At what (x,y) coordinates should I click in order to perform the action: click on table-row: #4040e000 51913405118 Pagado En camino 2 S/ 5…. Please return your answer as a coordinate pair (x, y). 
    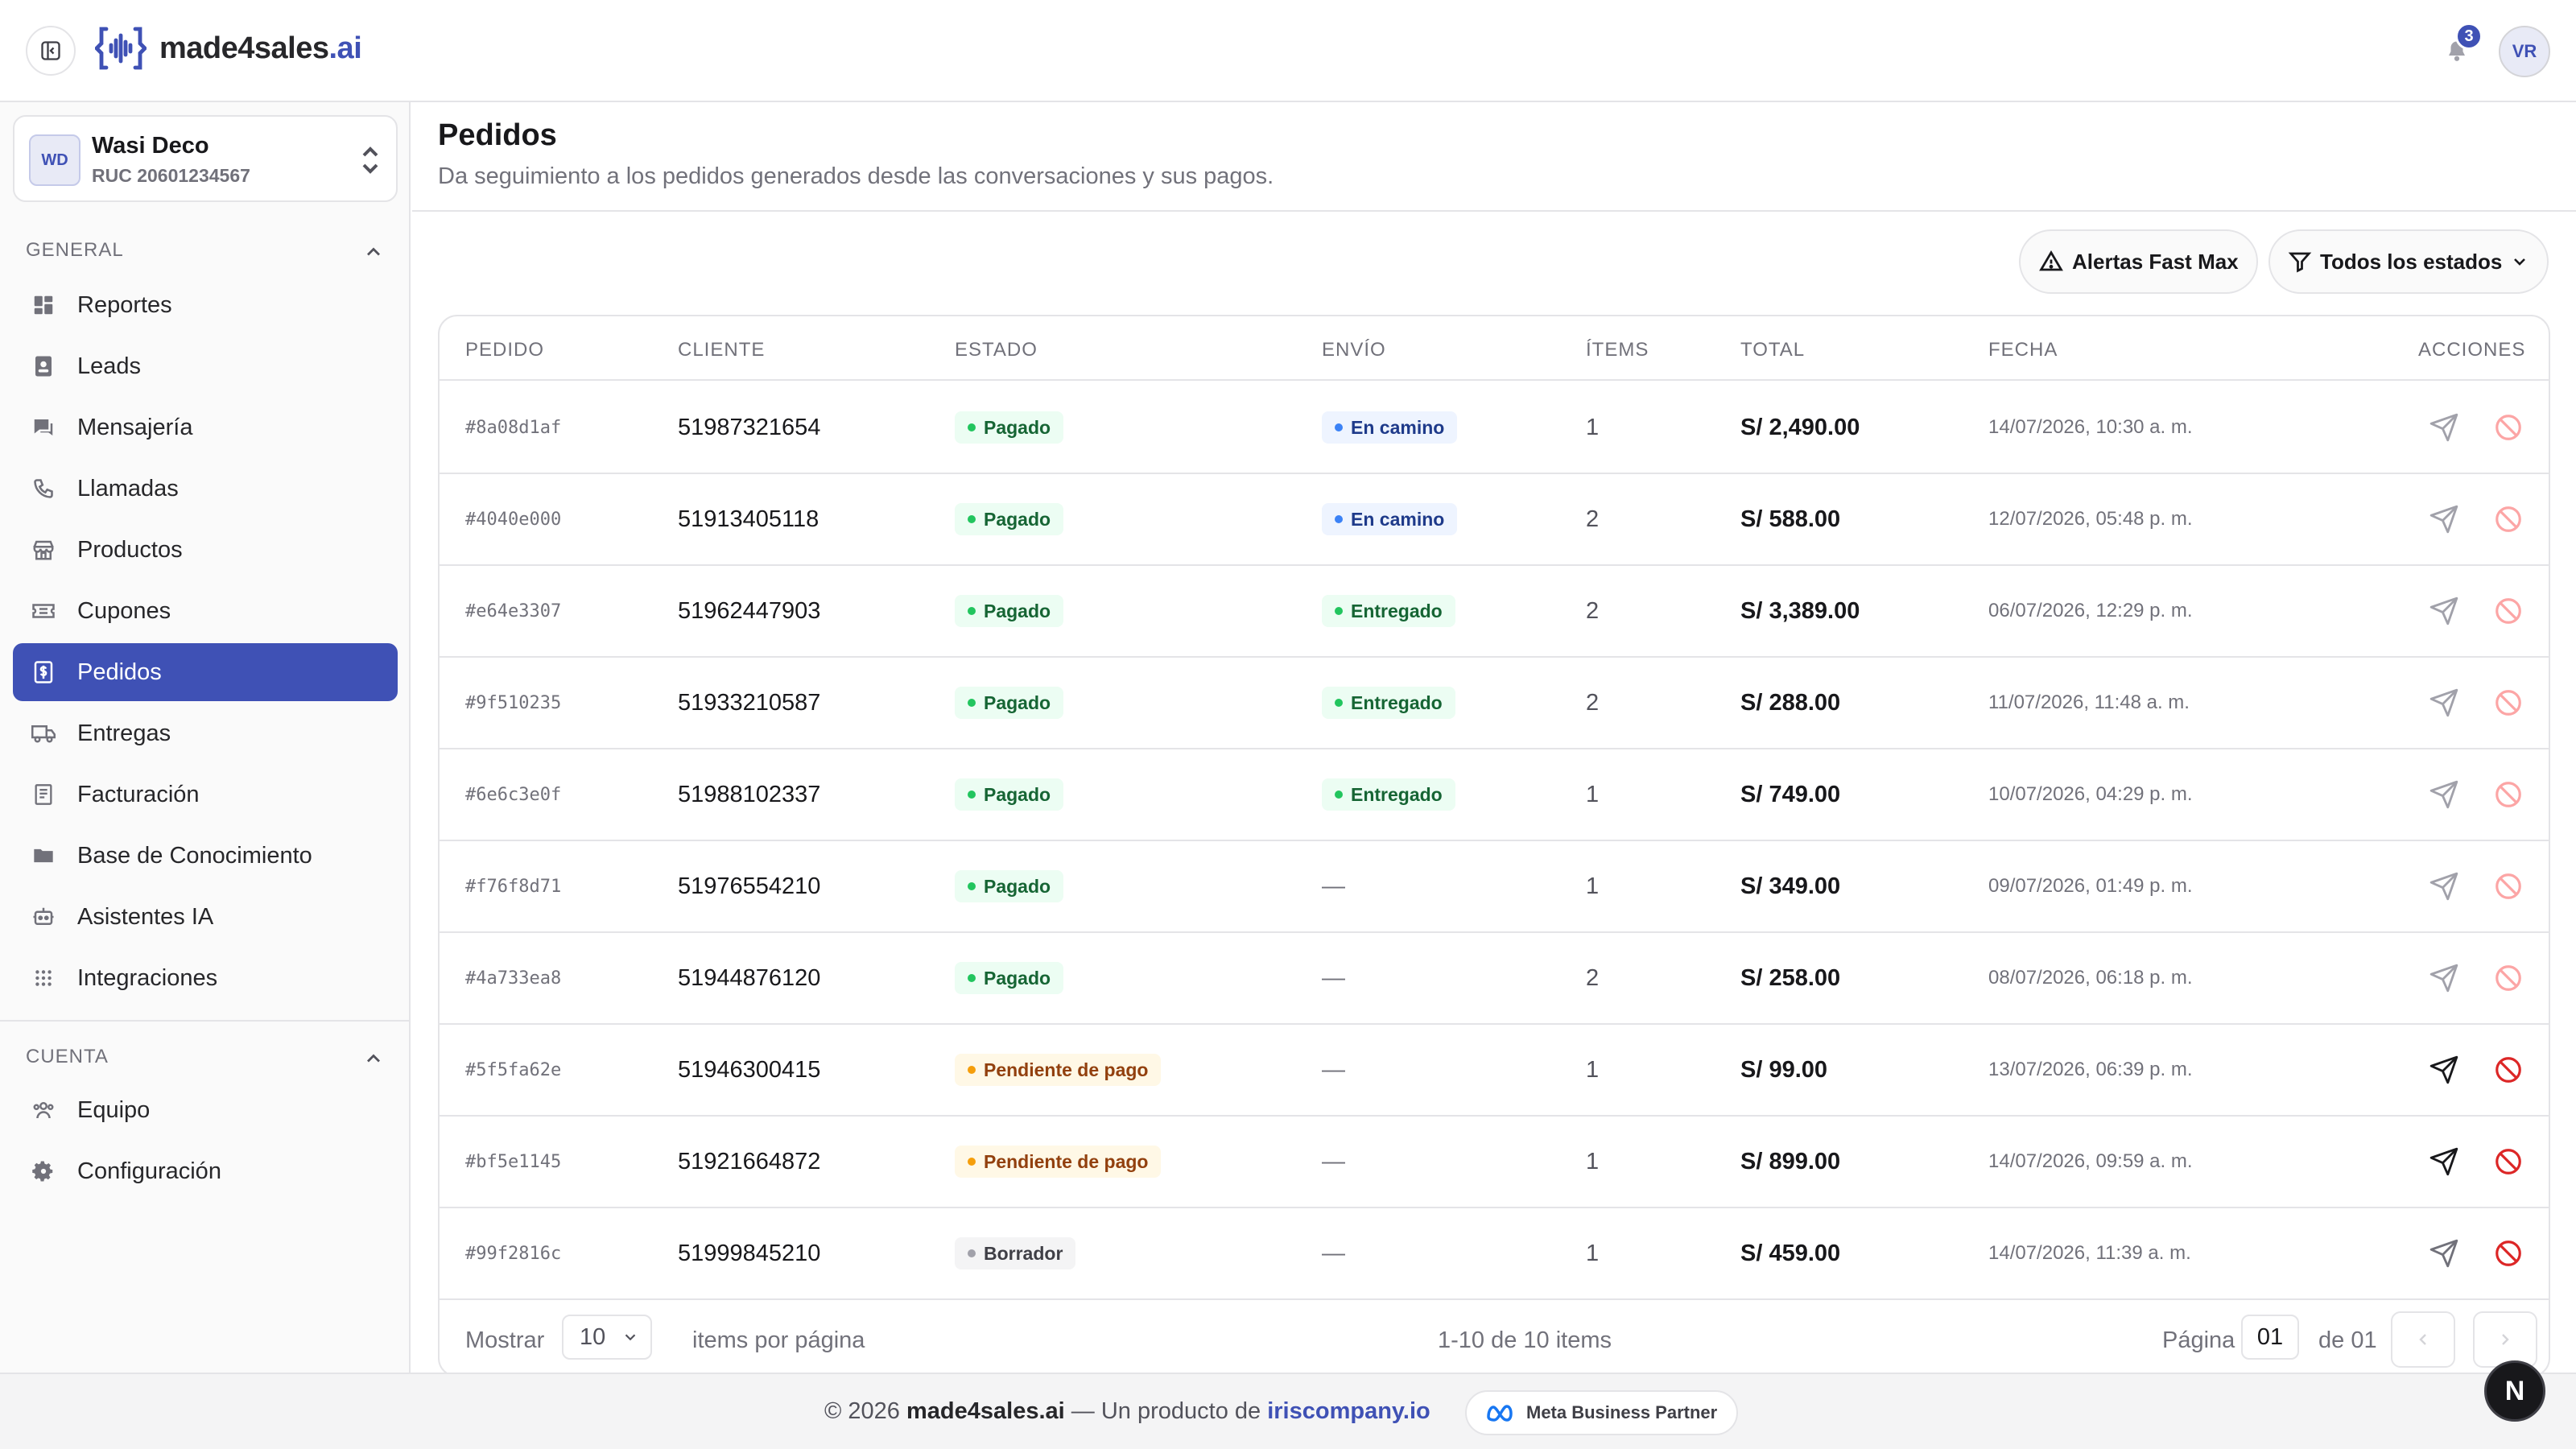
    Looking at the image, I should click on (1494, 520).